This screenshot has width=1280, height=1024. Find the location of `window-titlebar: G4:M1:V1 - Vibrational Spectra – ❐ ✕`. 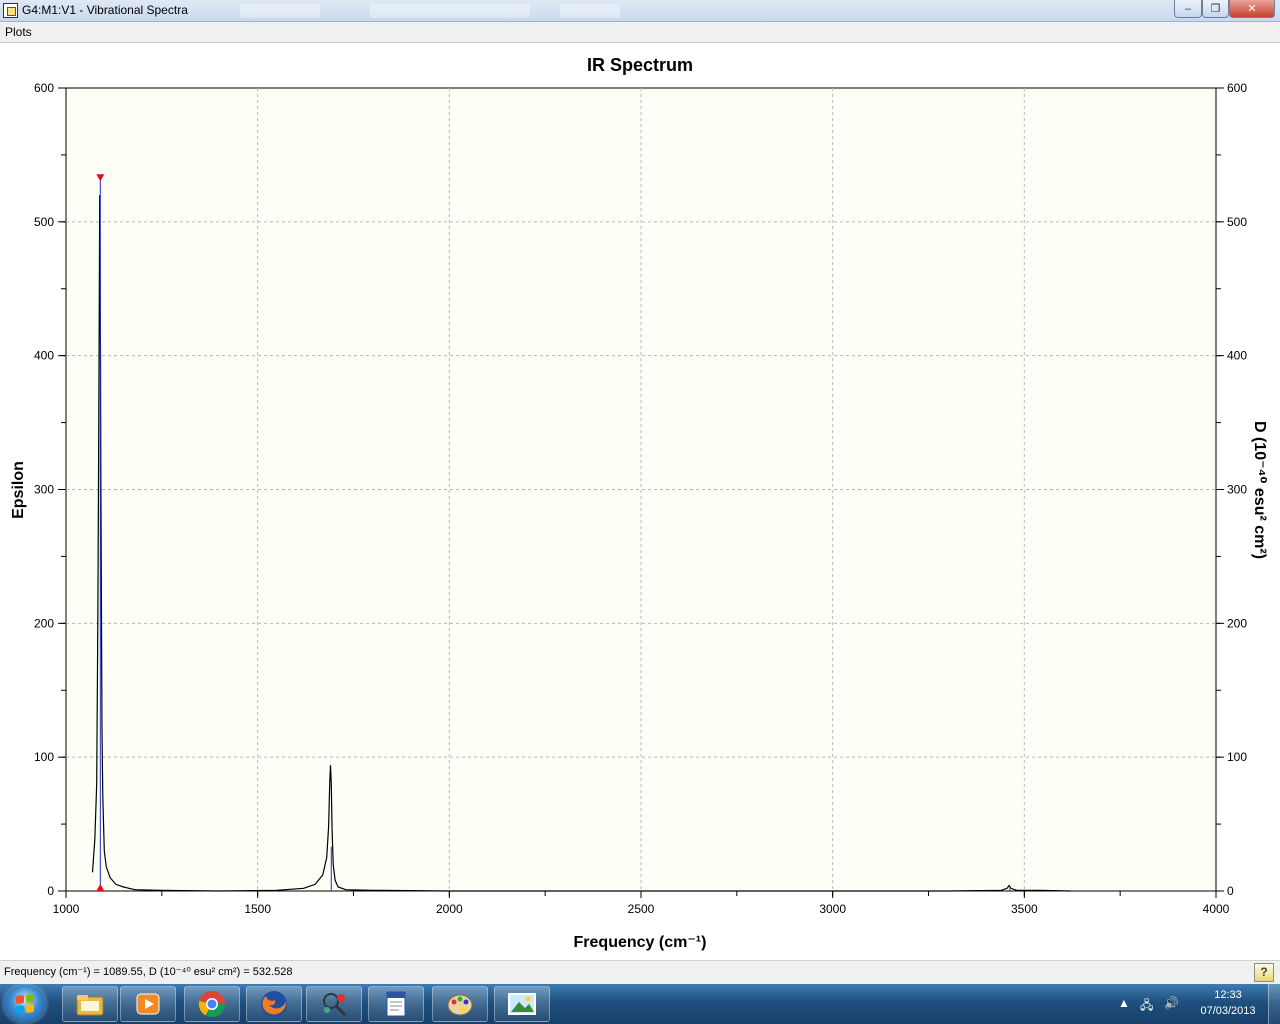

window-titlebar: G4:M1:V1 - Vibrational Spectra – ❐ ✕ is located at coordinates (640, 11).